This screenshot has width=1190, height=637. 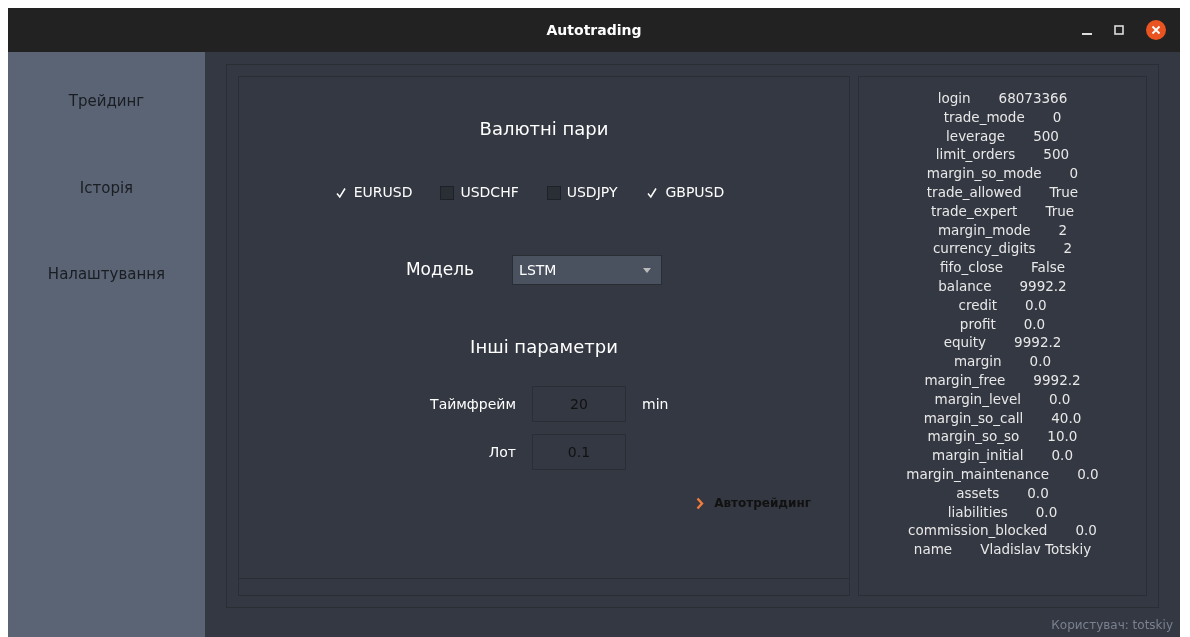 I want to click on info-key: limit_orders, so click(x=975, y=155).